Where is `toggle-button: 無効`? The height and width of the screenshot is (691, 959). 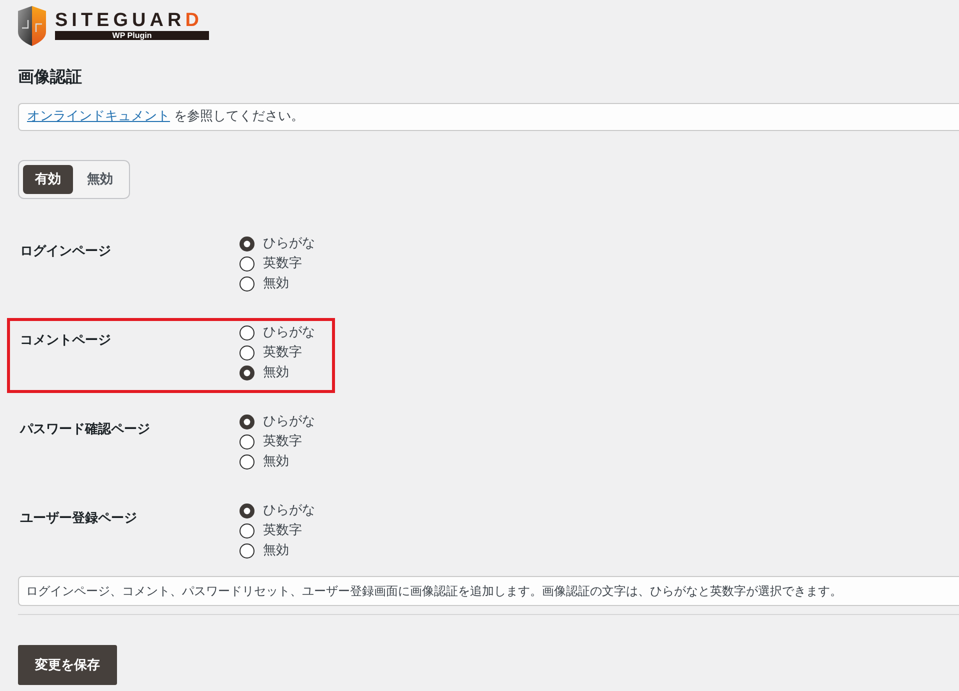
toggle-button: 無効 is located at coordinates (100, 179).